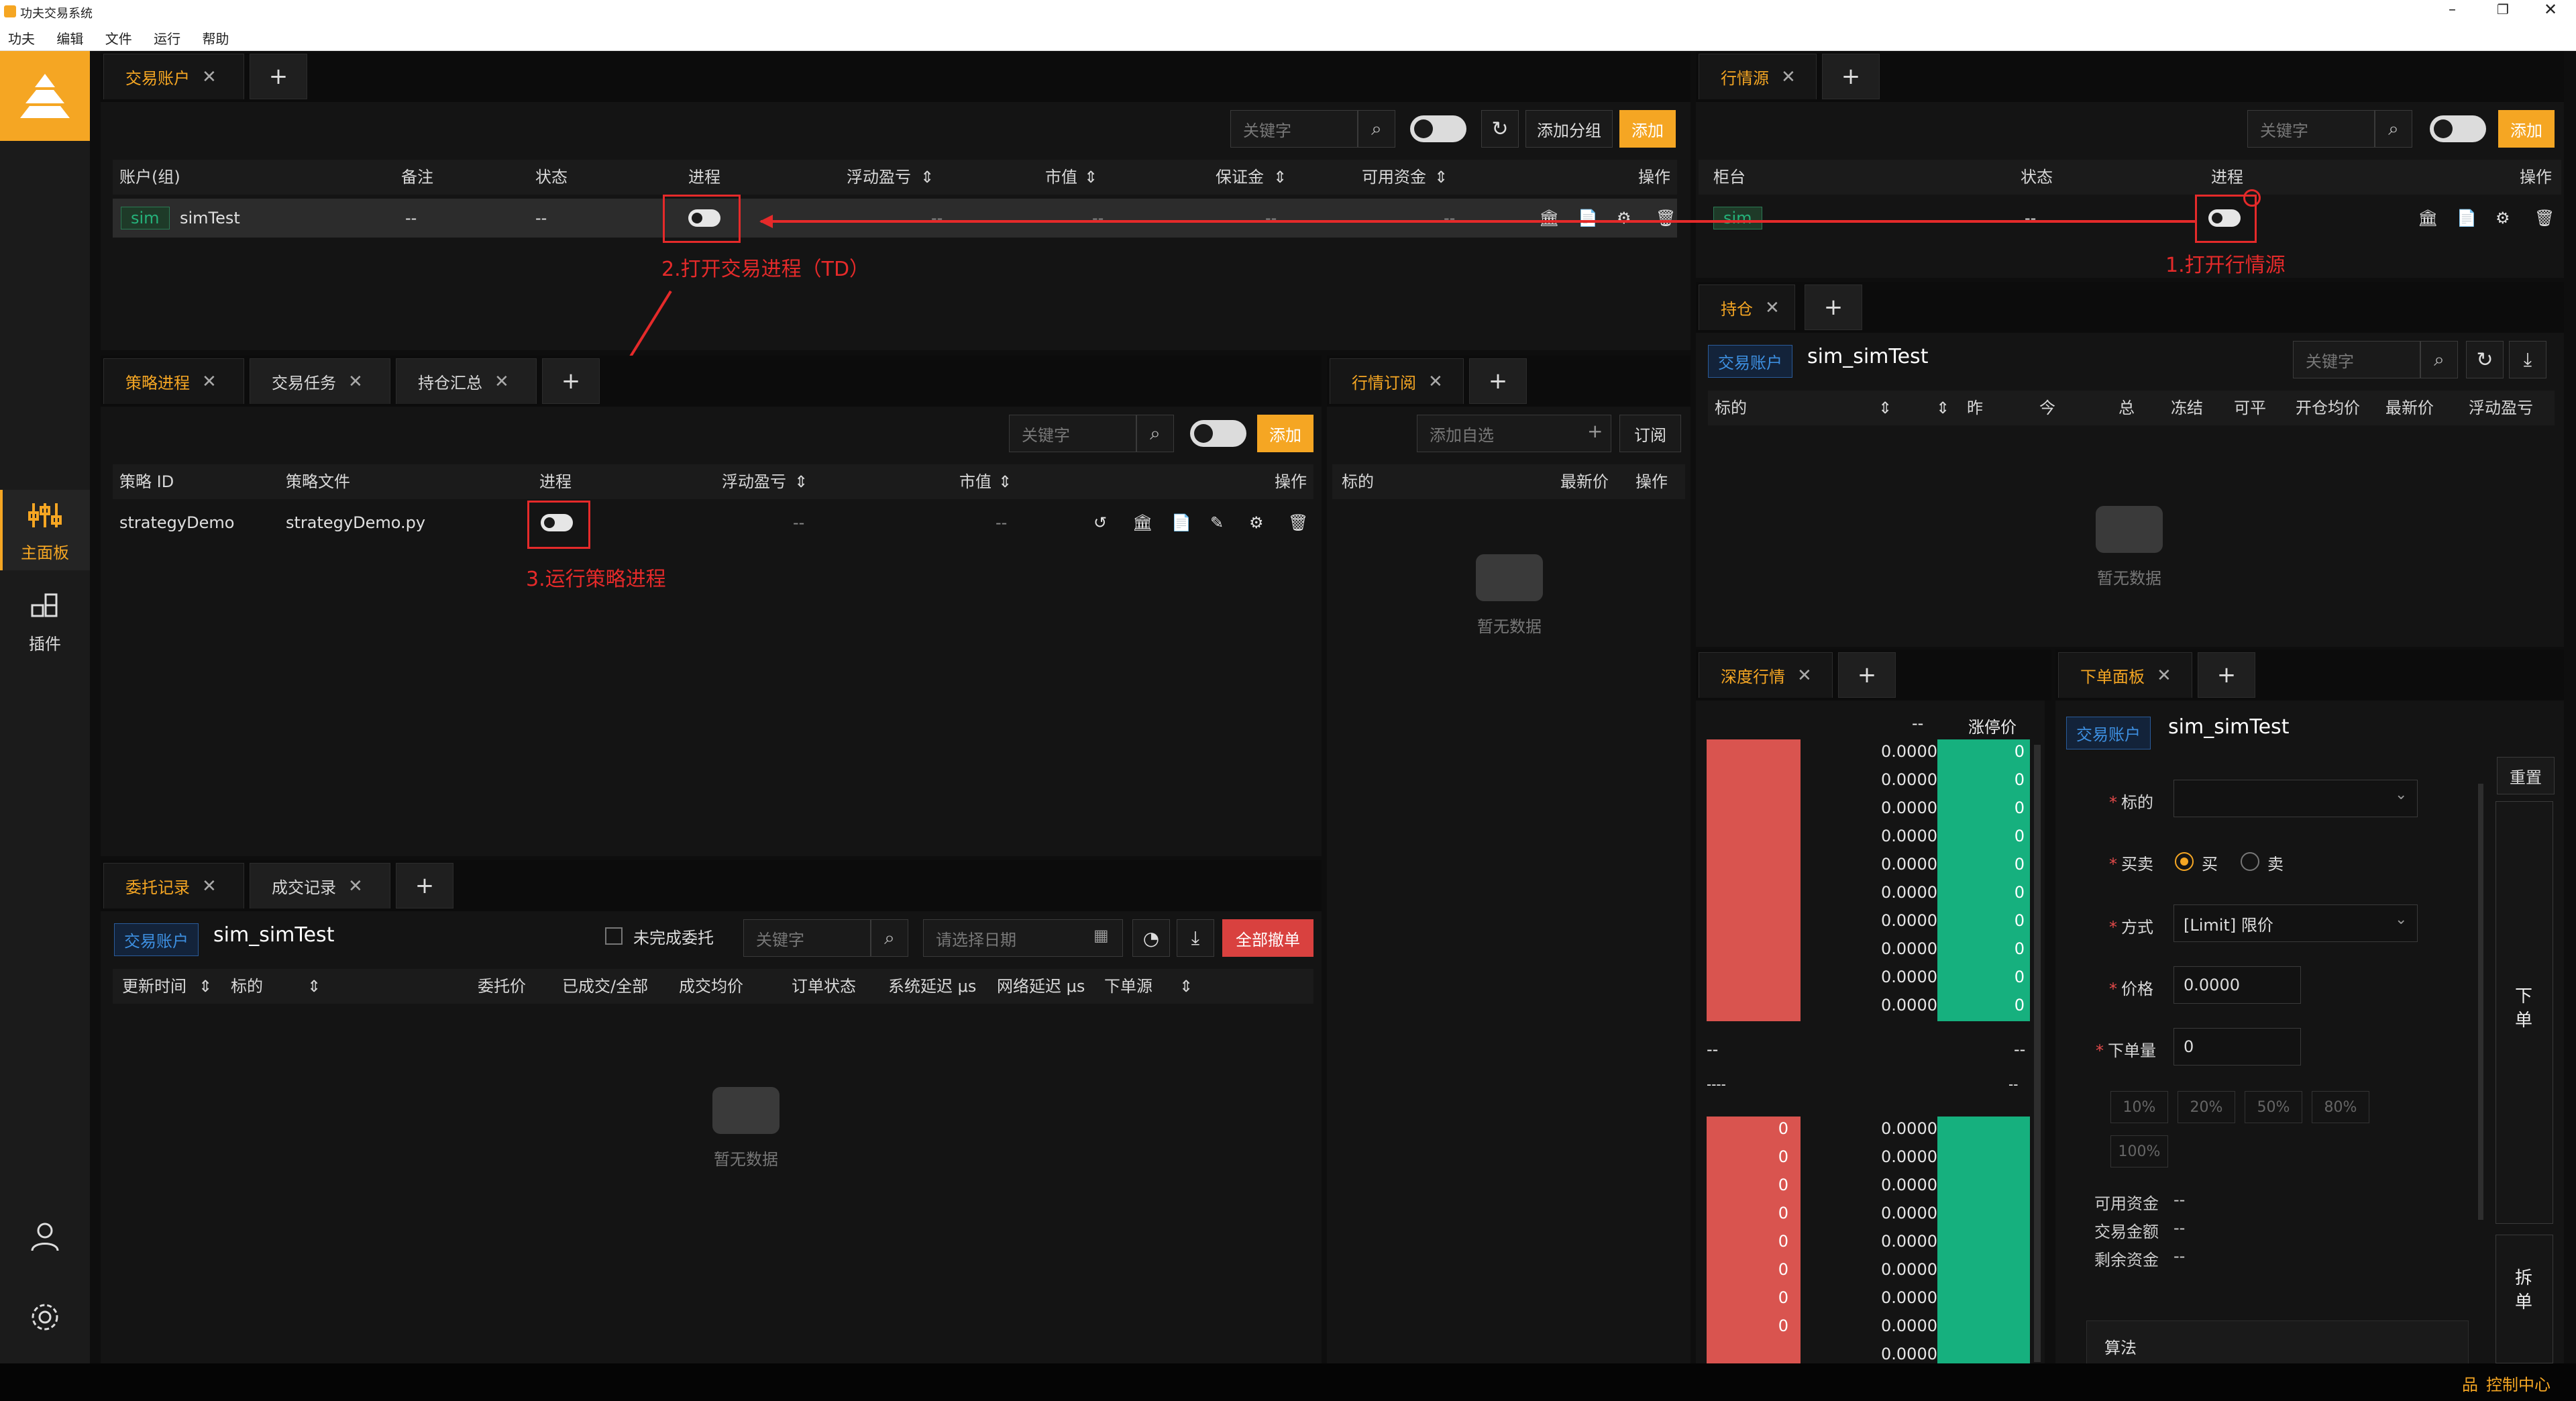 This screenshot has width=2576, height=1401. What do you see at coordinates (1650, 433) in the screenshot?
I see `subscribe-button: 订阅` at bounding box center [1650, 433].